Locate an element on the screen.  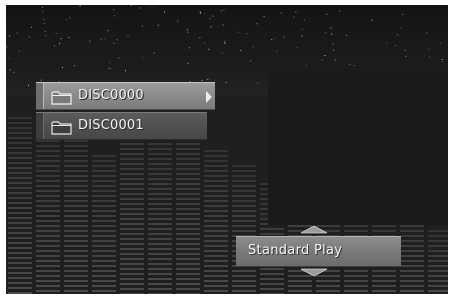
disc-list-item-disc0001: DISC0001 is located at coordinates (121, 126).